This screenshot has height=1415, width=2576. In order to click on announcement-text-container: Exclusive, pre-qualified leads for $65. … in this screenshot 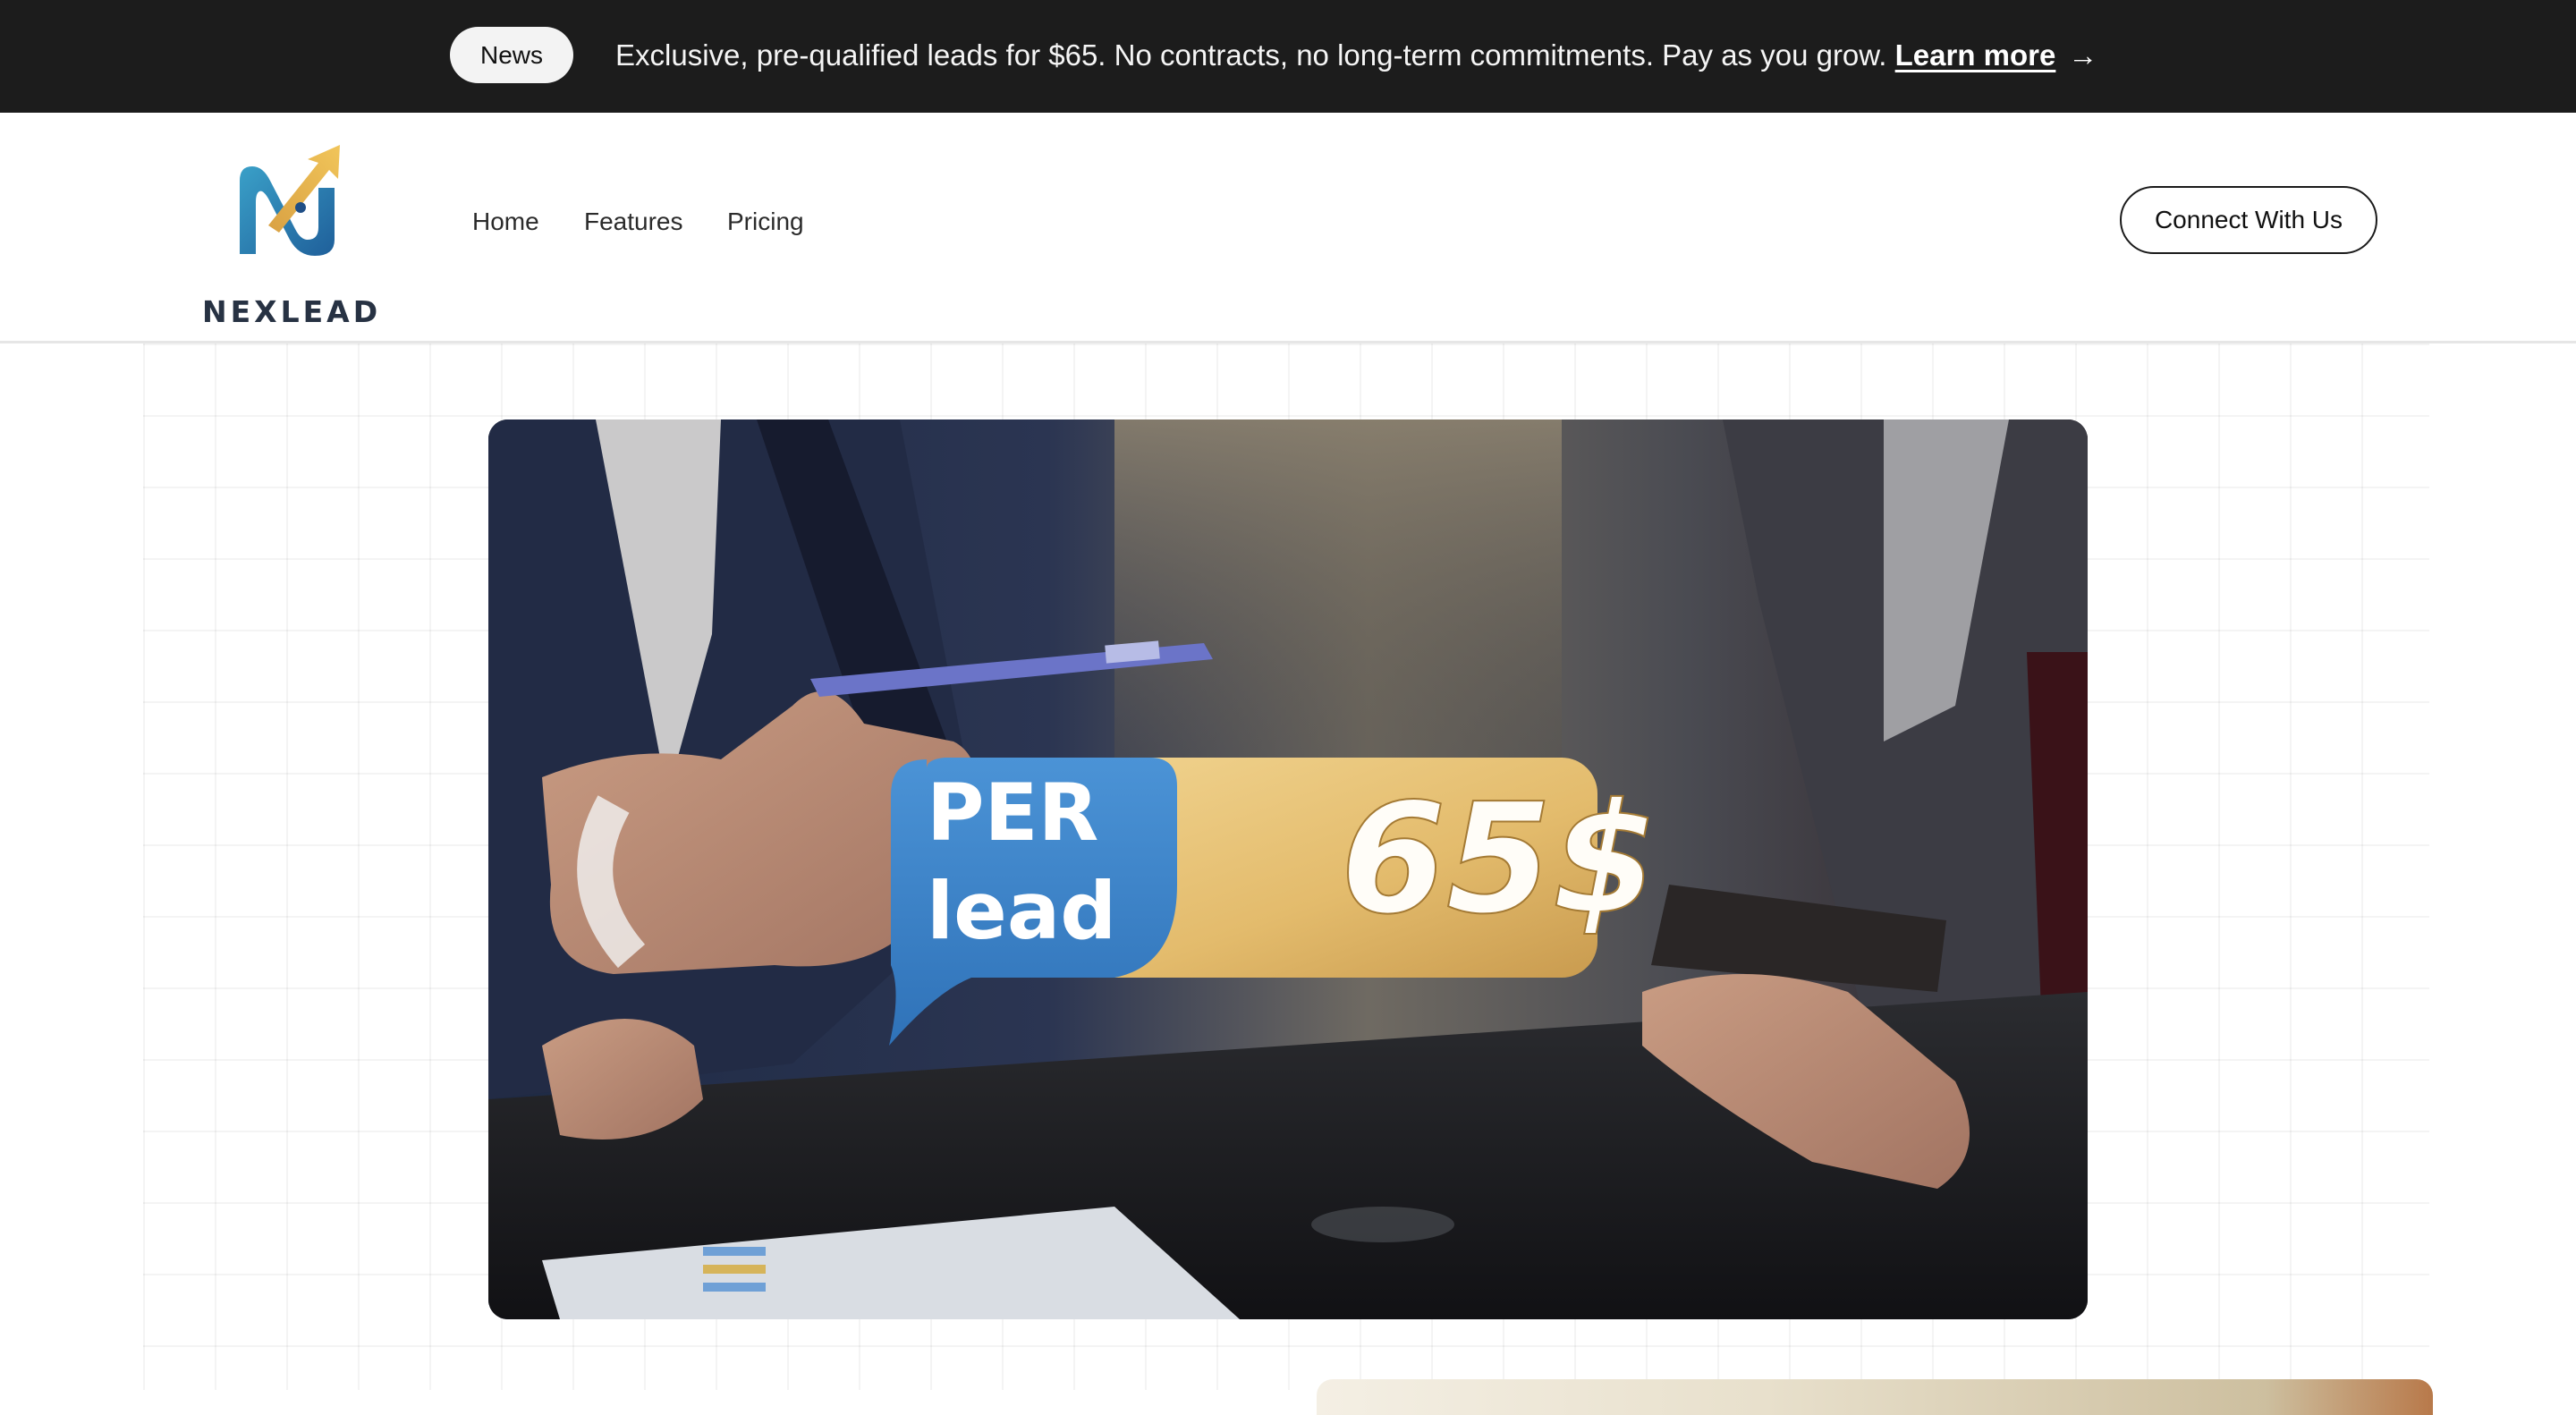, I will do `click(1356, 56)`.